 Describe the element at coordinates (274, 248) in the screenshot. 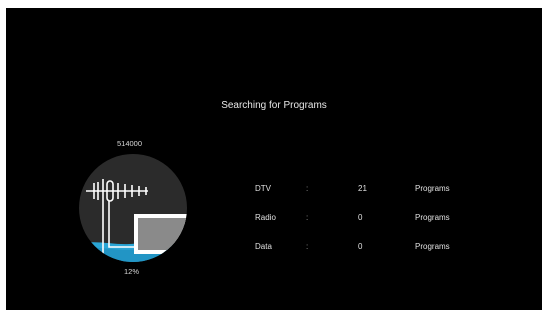

I see `result-row-data: Data : 0 Programs` at that location.